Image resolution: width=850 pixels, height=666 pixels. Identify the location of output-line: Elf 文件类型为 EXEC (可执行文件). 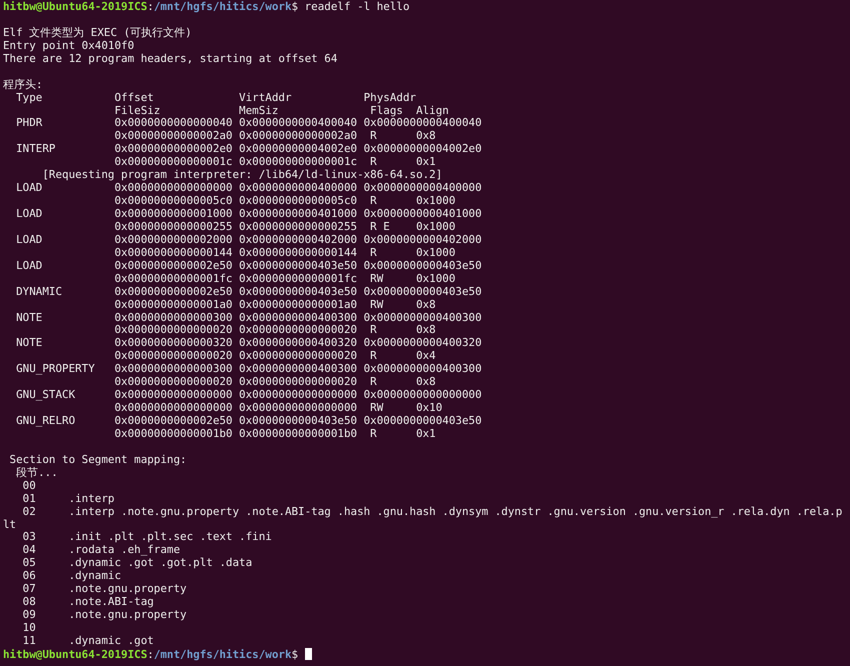
(97, 32).